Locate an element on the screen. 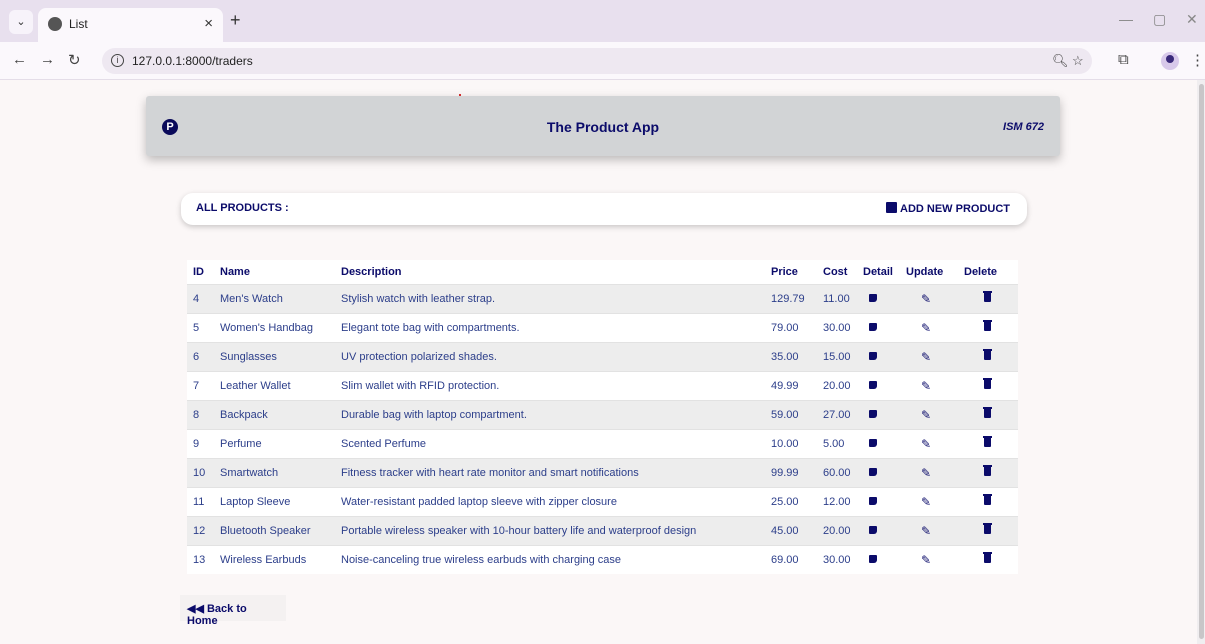  cell-name: Women's Handbag is located at coordinates (274, 327).